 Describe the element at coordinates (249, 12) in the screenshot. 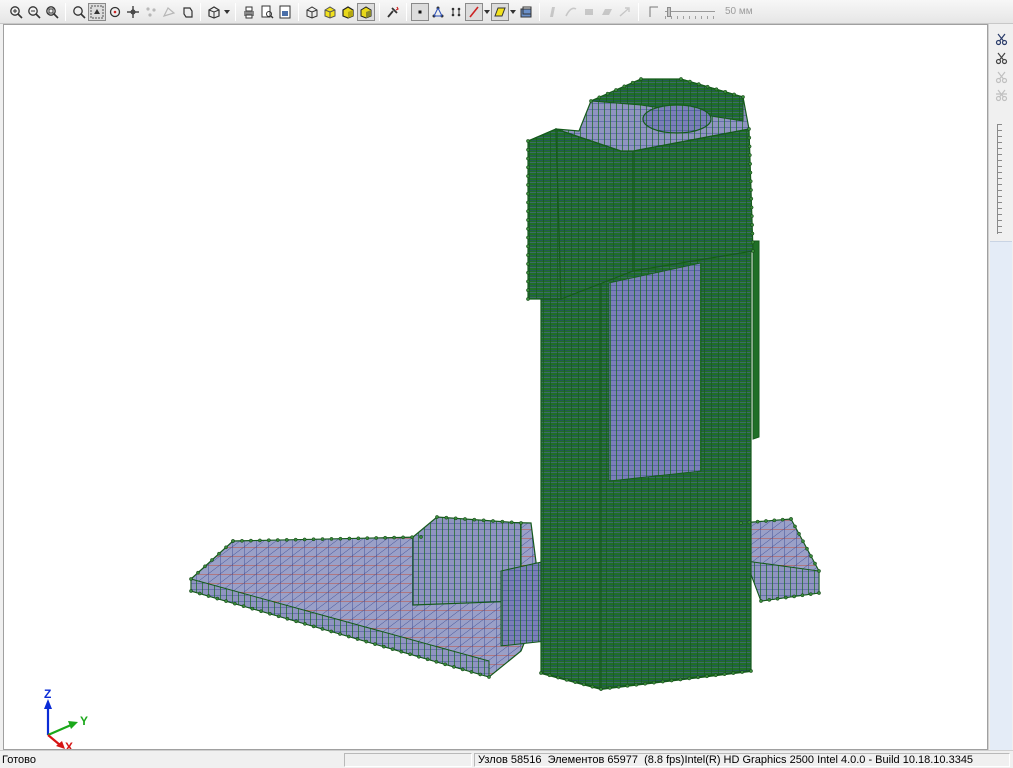

I see `print-button` at that location.